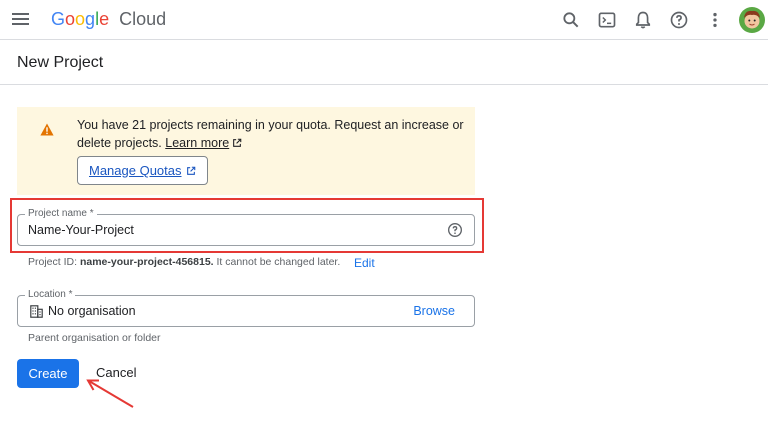 The width and height of the screenshot is (768, 424). What do you see at coordinates (53, 262) in the screenshot?
I see `project-id-prefix: Project ID:` at bounding box center [53, 262].